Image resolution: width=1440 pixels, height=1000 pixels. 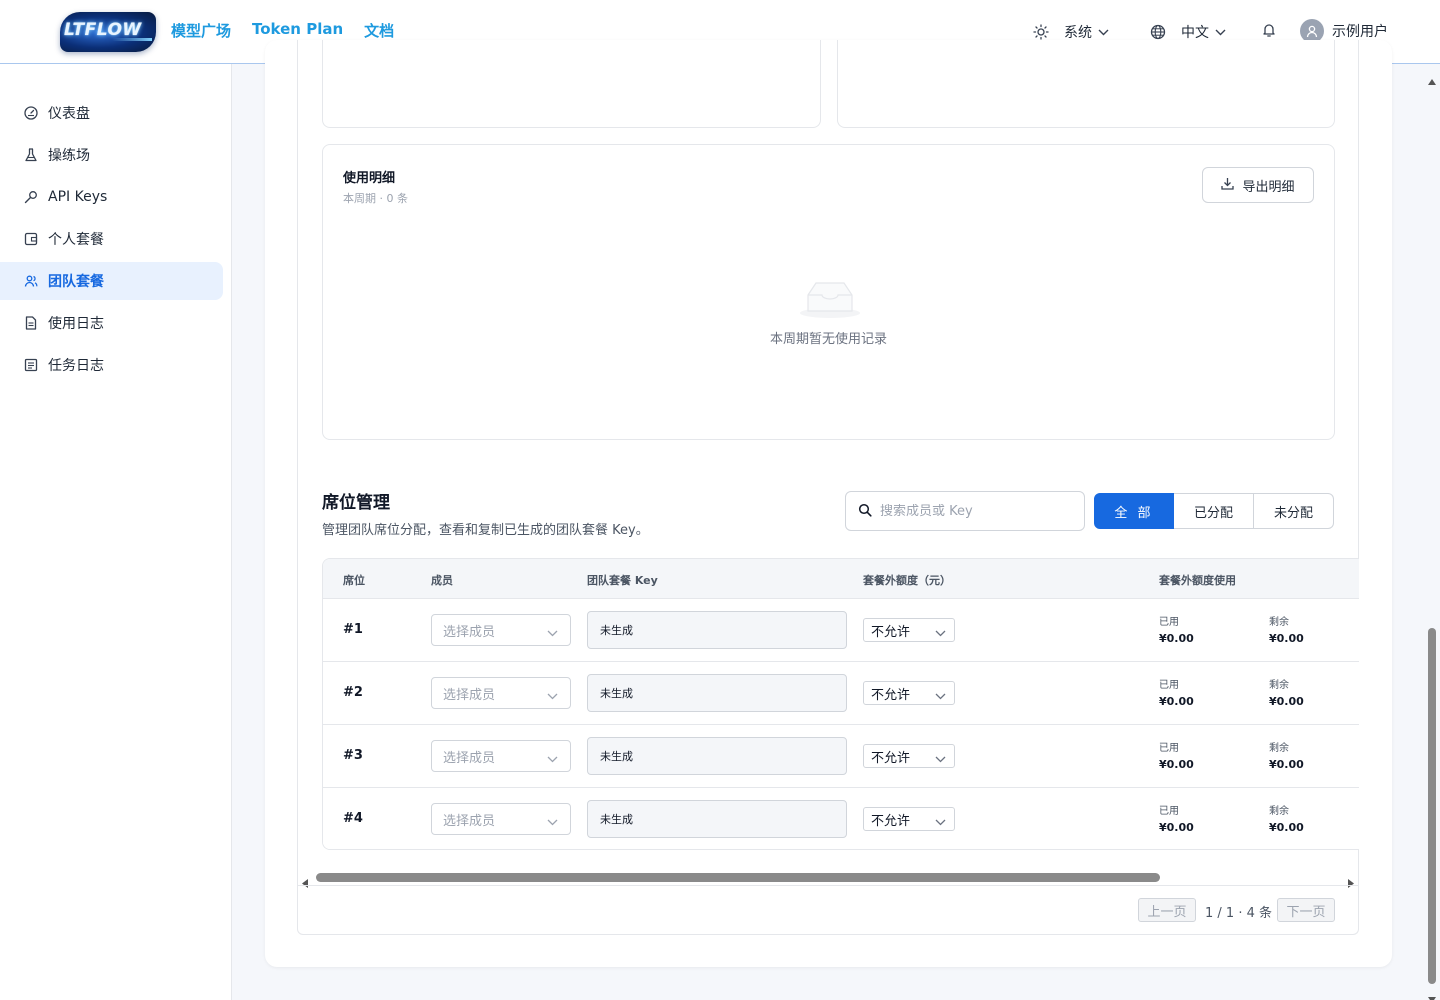 What do you see at coordinates (111, 365) in the screenshot?
I see `sidebar-item-task-logs: 任务日志` at bounding box center [111, 365].